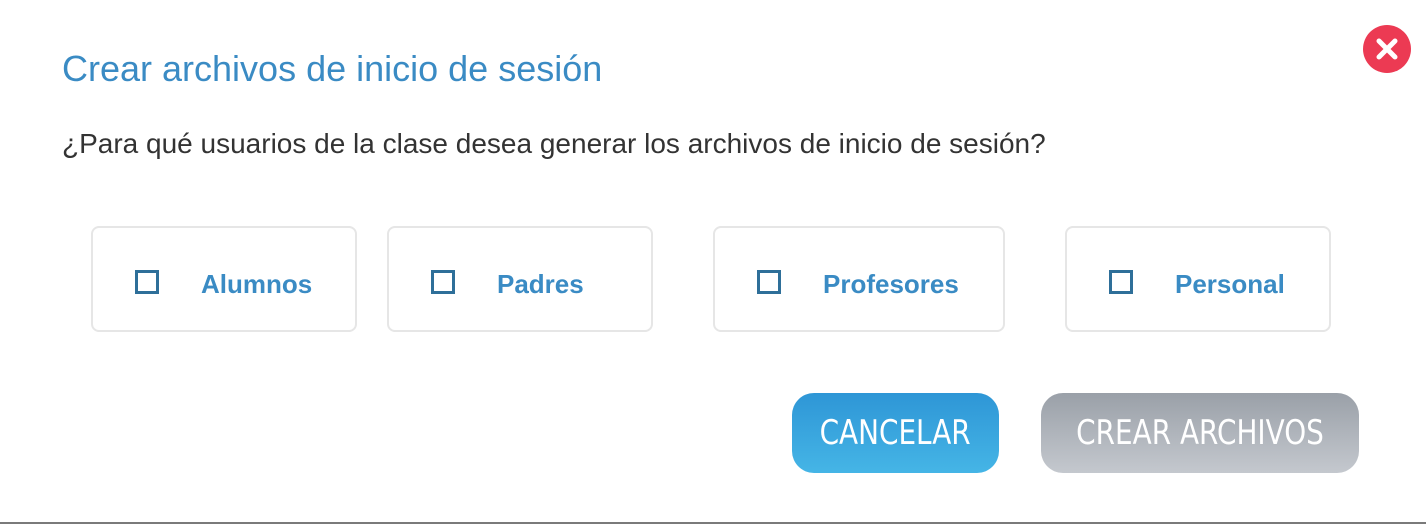  I want to click on option-label-alumnos: Alumnos, so click(257, 284).